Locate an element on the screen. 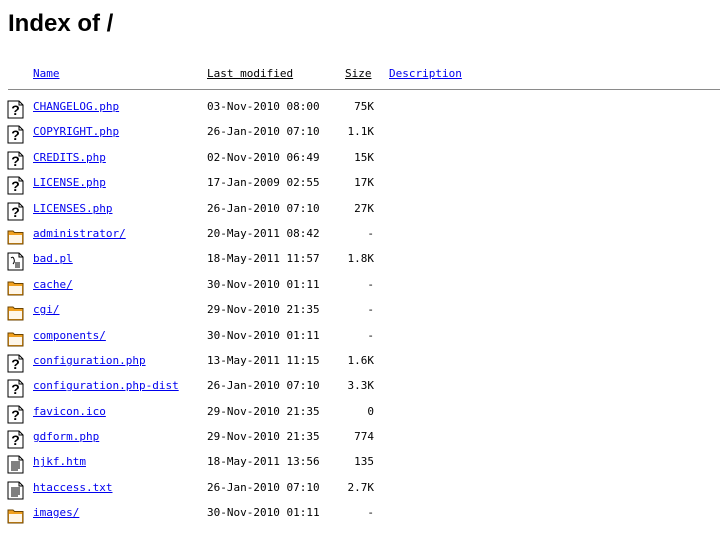 The image size is (727, 545). sort-by-name-link: Name is located at coordinates (46, 73).